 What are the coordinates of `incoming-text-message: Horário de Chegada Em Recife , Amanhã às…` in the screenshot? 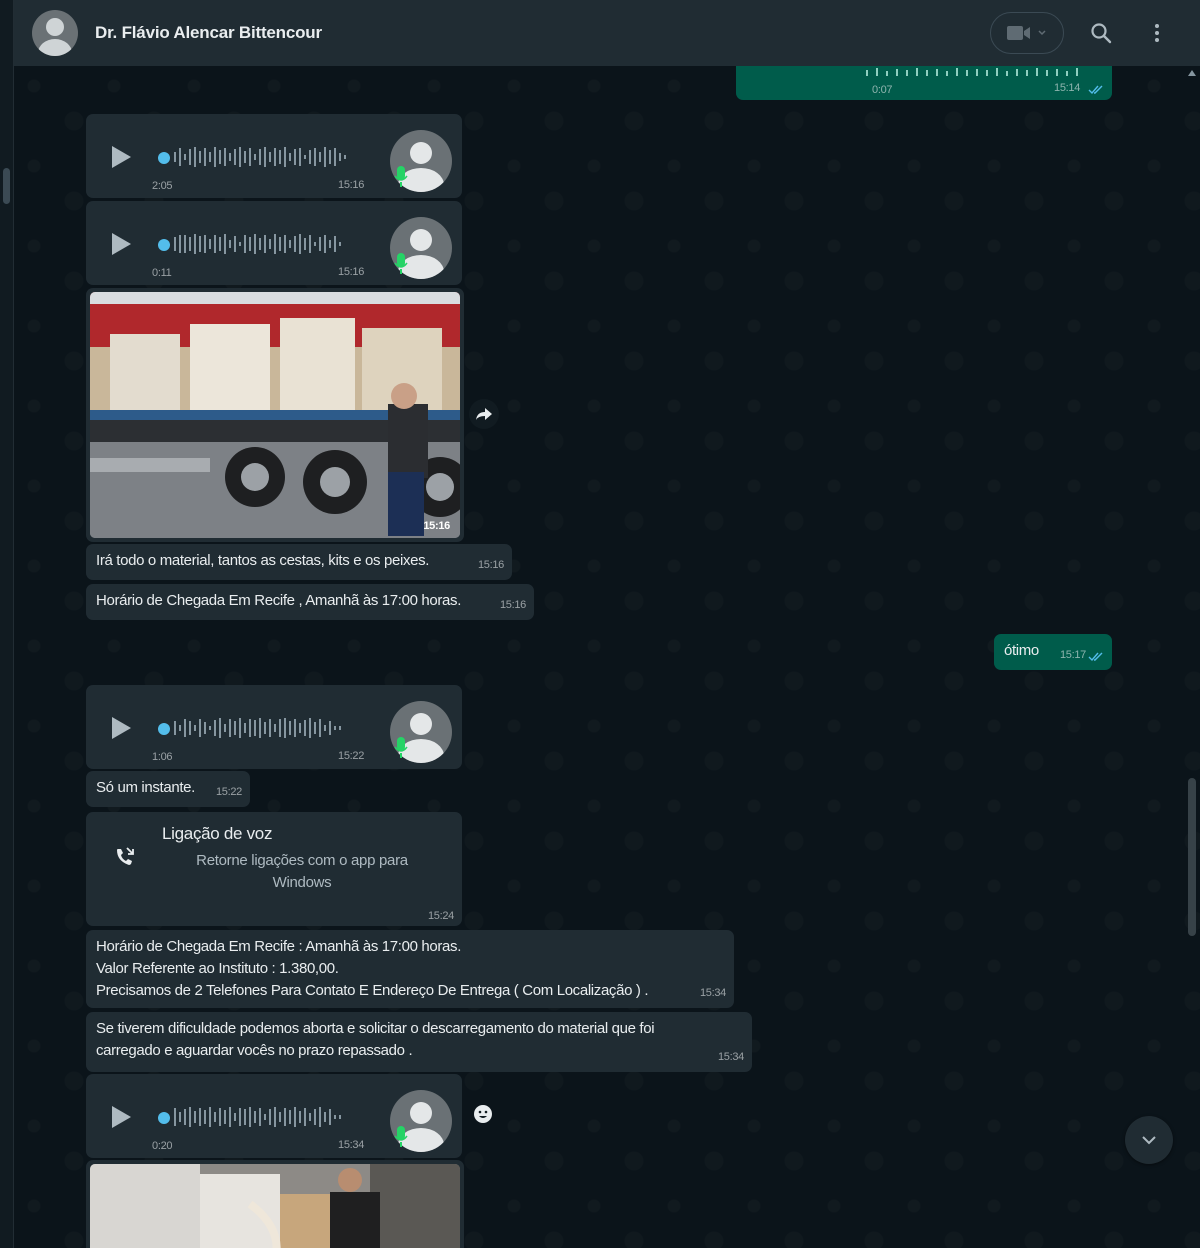 It's located at (310, 602).